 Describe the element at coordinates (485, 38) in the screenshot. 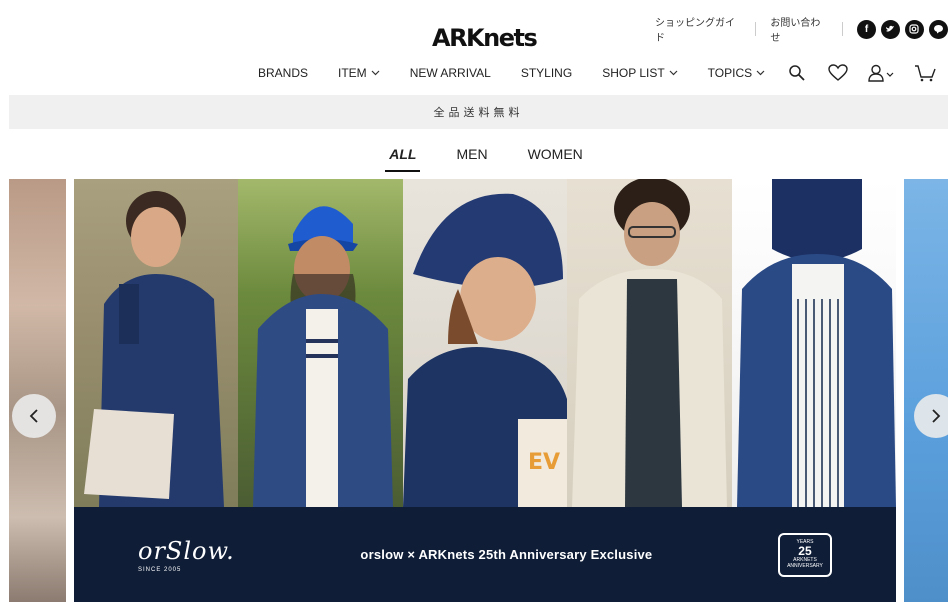

I see `site-logo: ARKnets` at that location.